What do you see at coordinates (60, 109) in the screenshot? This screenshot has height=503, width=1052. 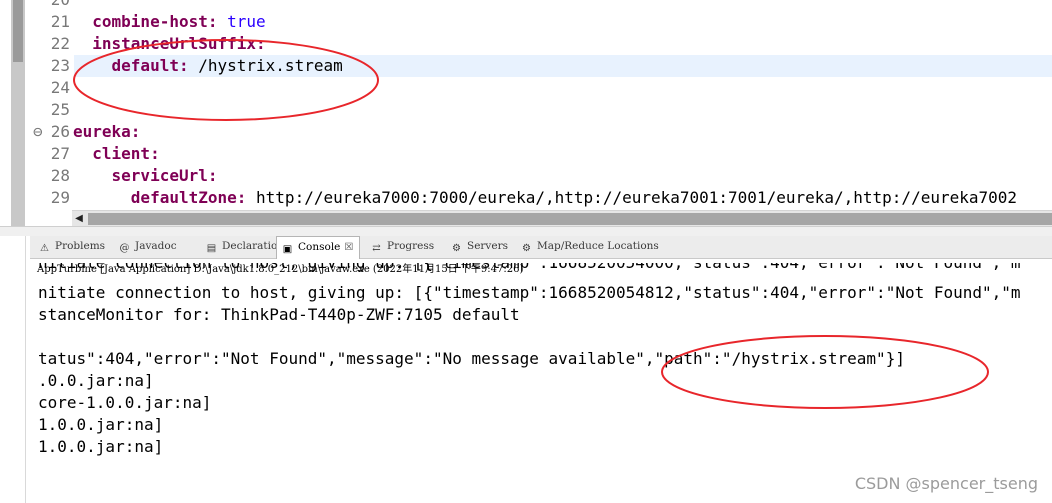 I see `line-number: 25` at bounding box center [60, 109].